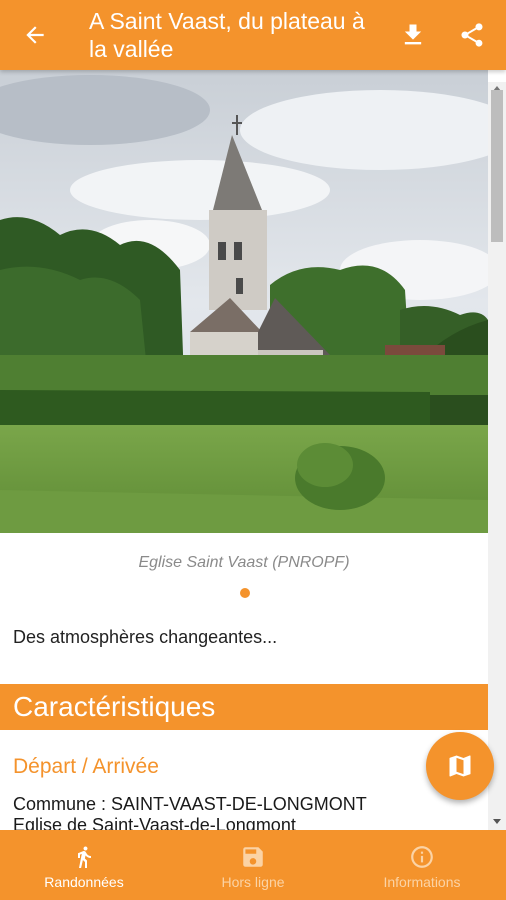  What do you see at coordinates (245, 593) in the screenshot?
I see `carousel-indicator-dot` at bounding box center [245, 593].